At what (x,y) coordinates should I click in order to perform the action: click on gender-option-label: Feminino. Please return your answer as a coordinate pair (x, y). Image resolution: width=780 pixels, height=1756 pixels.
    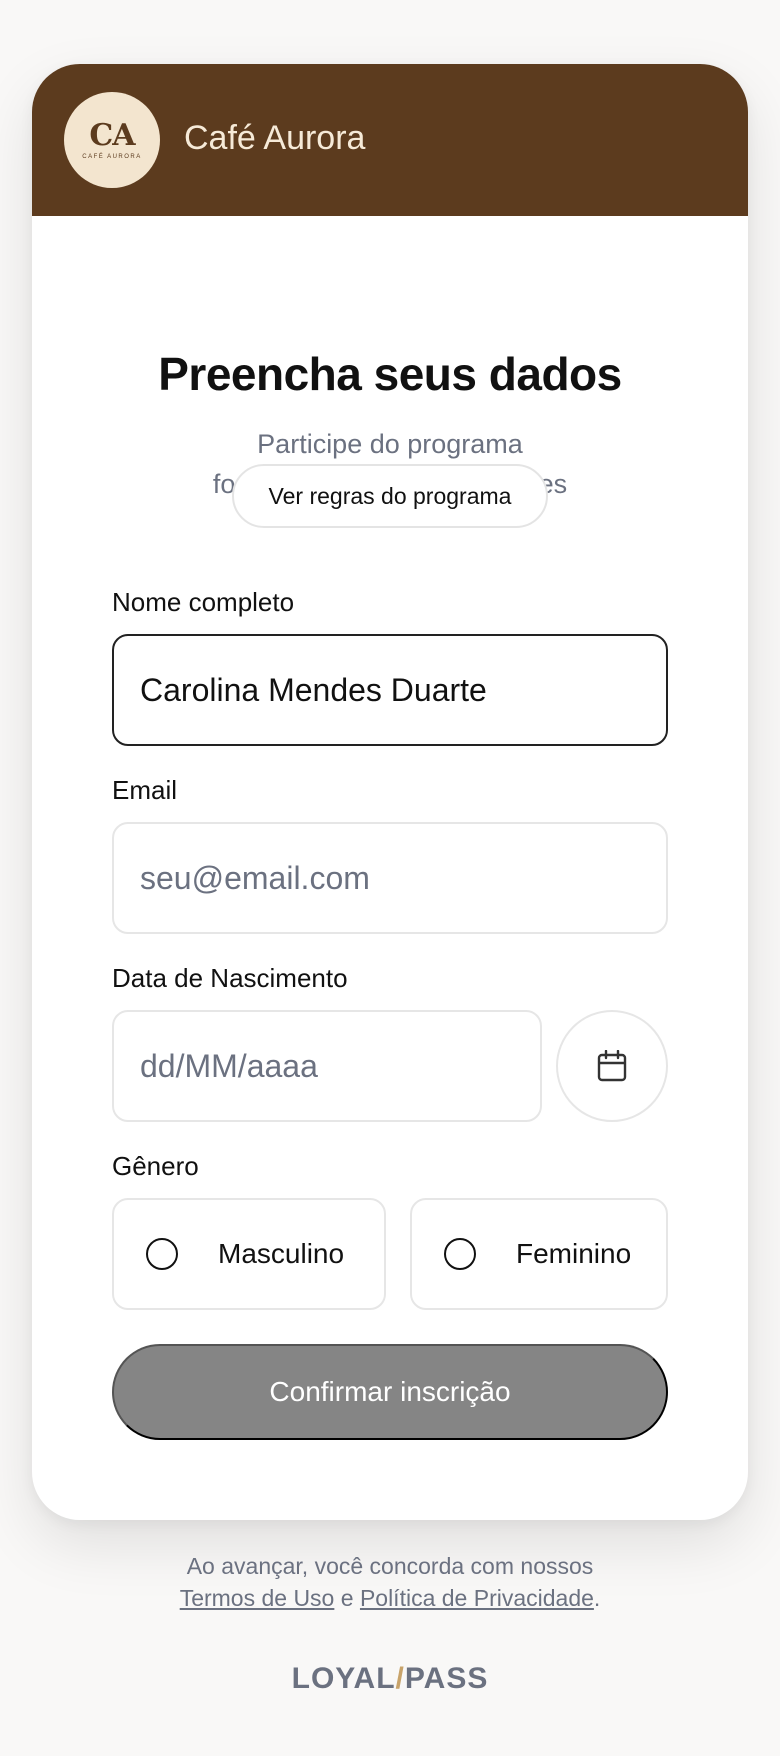
    Looking at the image, I should click on (574, 1253).